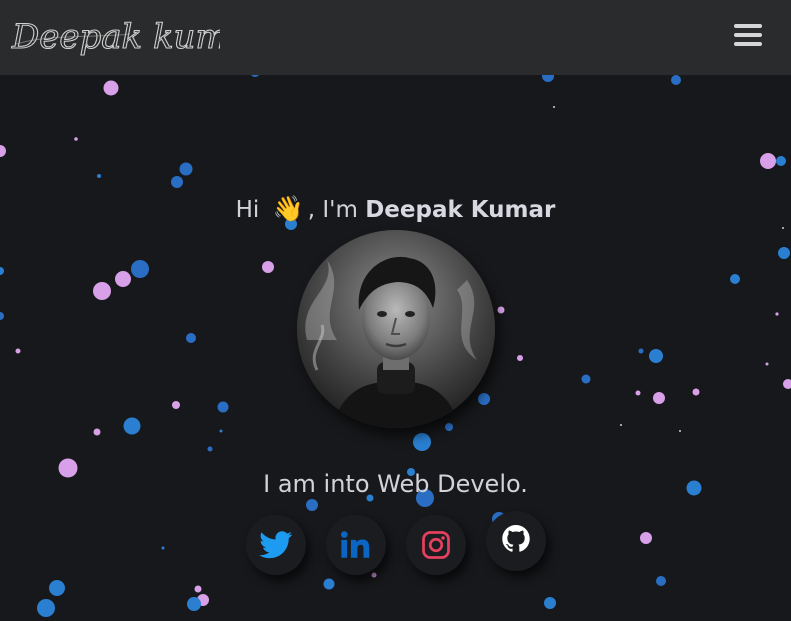  I want to click on instagram-icon, so click(436, 545).